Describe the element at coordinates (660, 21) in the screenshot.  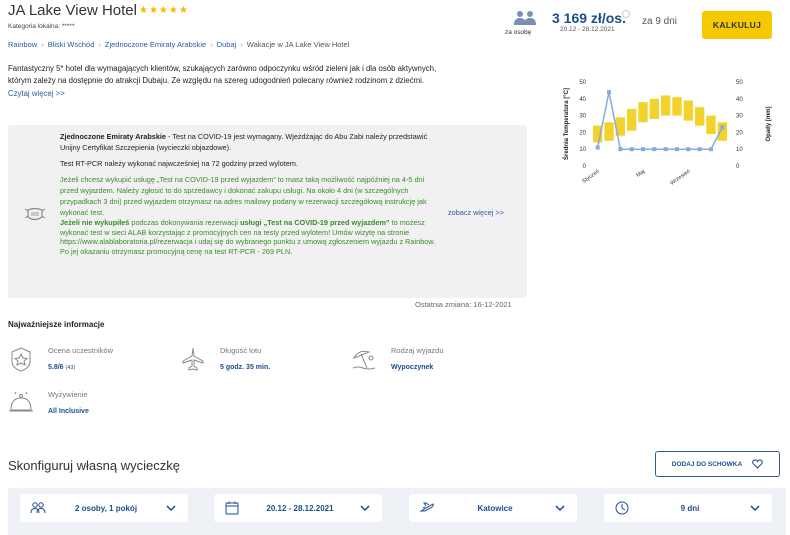
I see `trip-duration: za 9 dni` at that location.